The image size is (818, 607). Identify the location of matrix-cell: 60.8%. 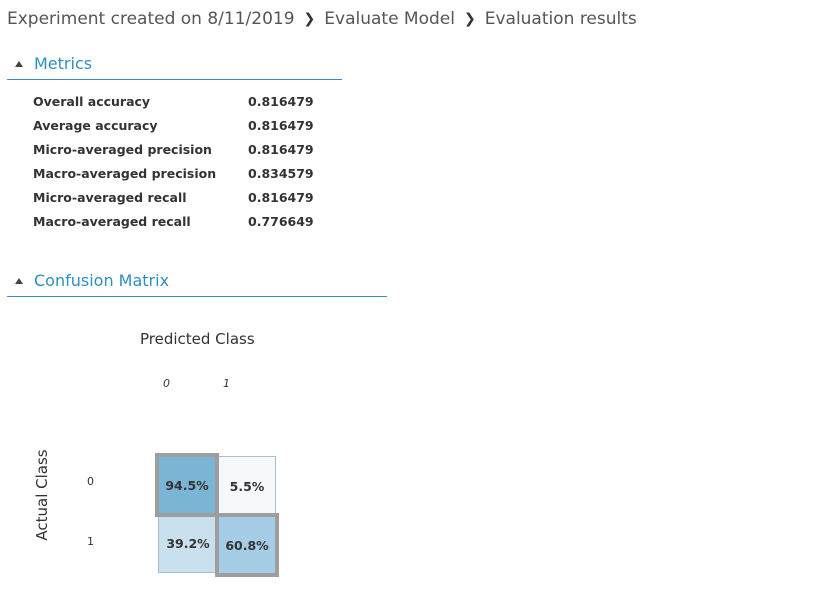
(247, 545).